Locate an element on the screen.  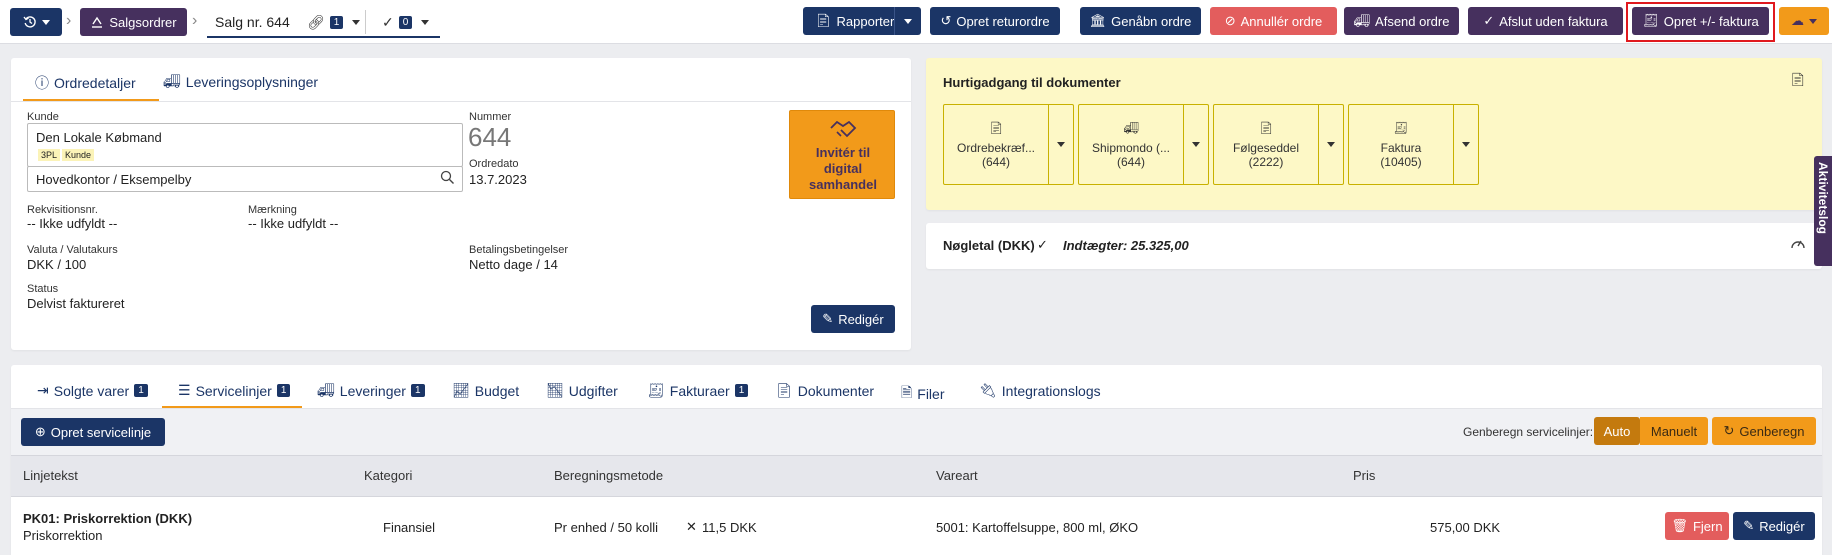
invite-text: Invitér til digital samhandel is located at coordinates (843, 168).